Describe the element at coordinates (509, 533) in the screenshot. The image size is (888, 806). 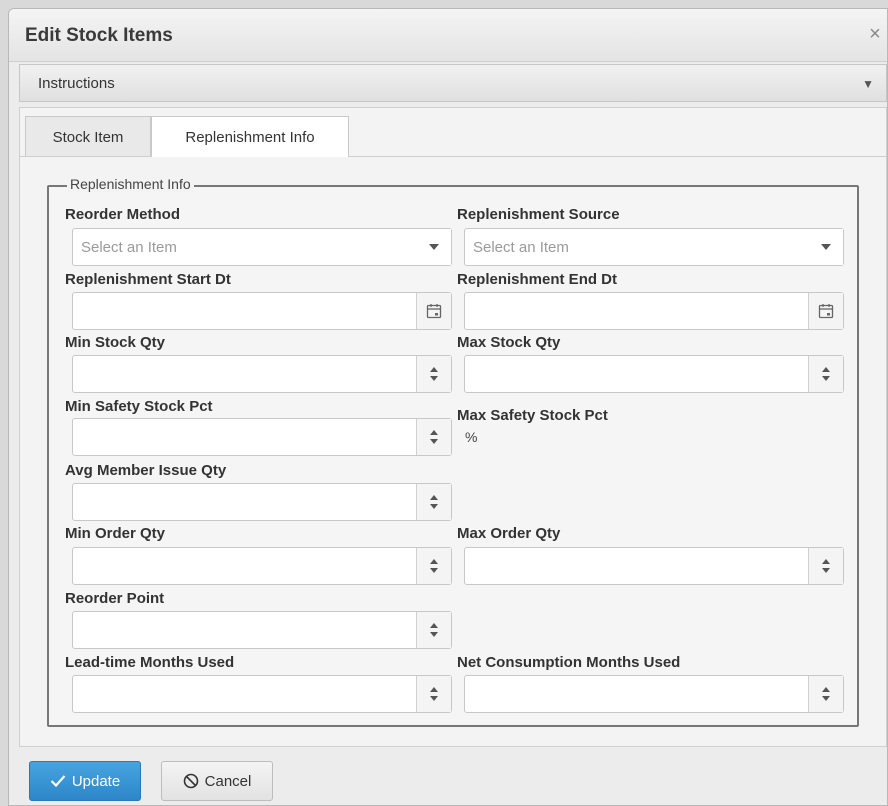
I see `max-order-qty-label: Max Order Qty` at that location.